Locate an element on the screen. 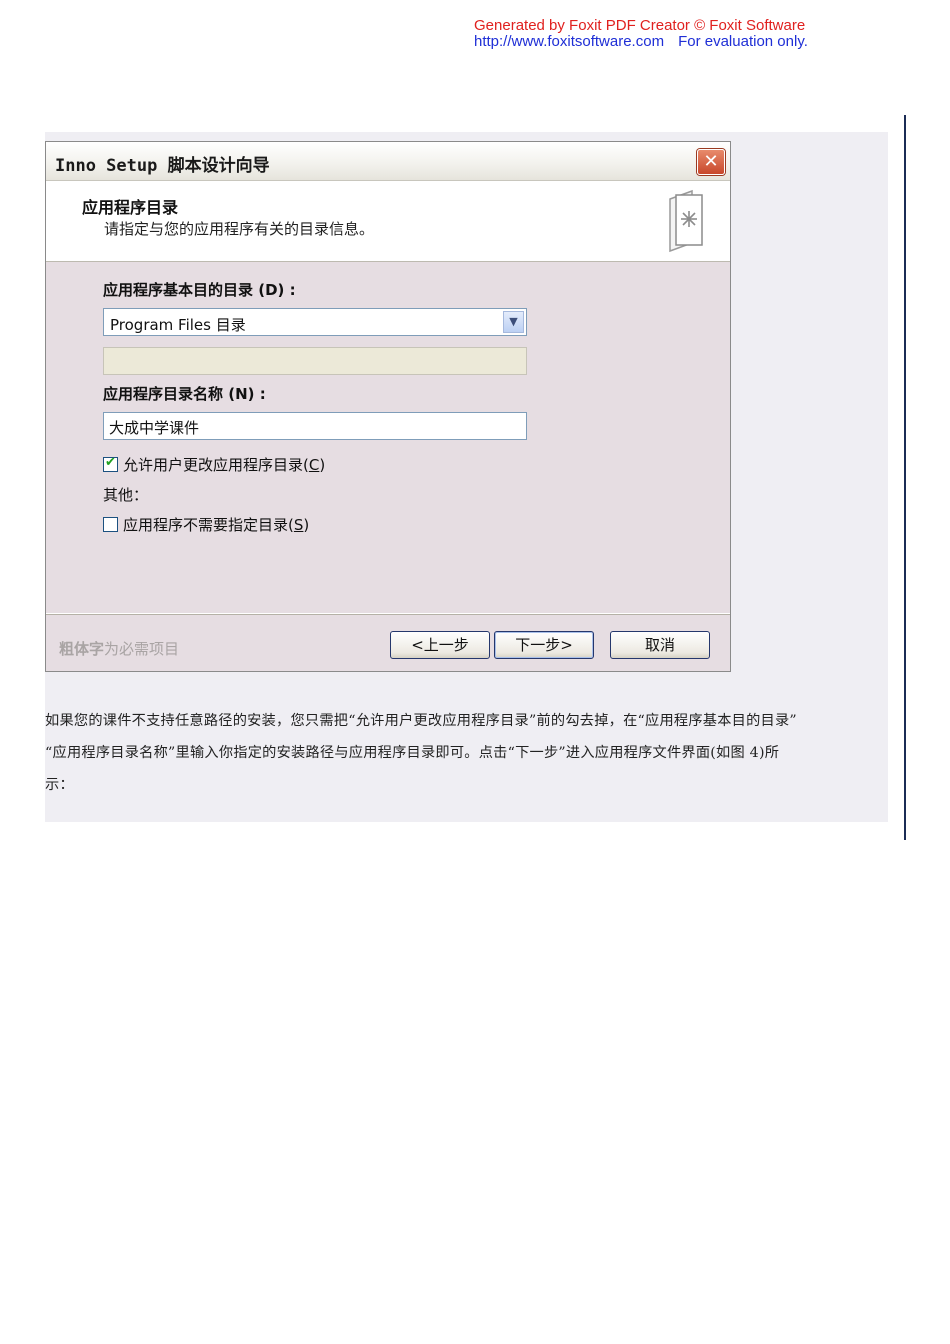 Image resolution: width=950 pixels, height=1344 pixels. watermark-note: For evaluation only. is located at coordinates (743, 41).